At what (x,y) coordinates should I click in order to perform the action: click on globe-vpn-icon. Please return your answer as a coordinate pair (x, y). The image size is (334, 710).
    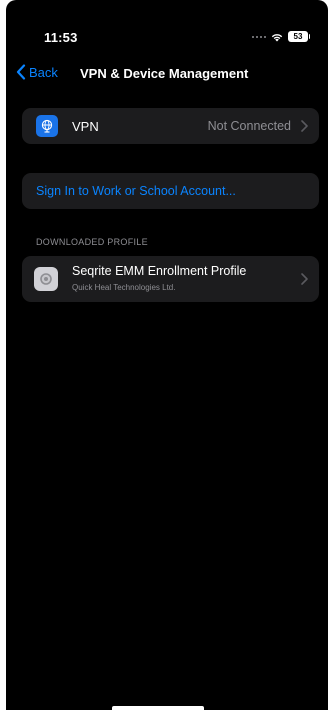
    Looking at the image, I should click on (47, 126).